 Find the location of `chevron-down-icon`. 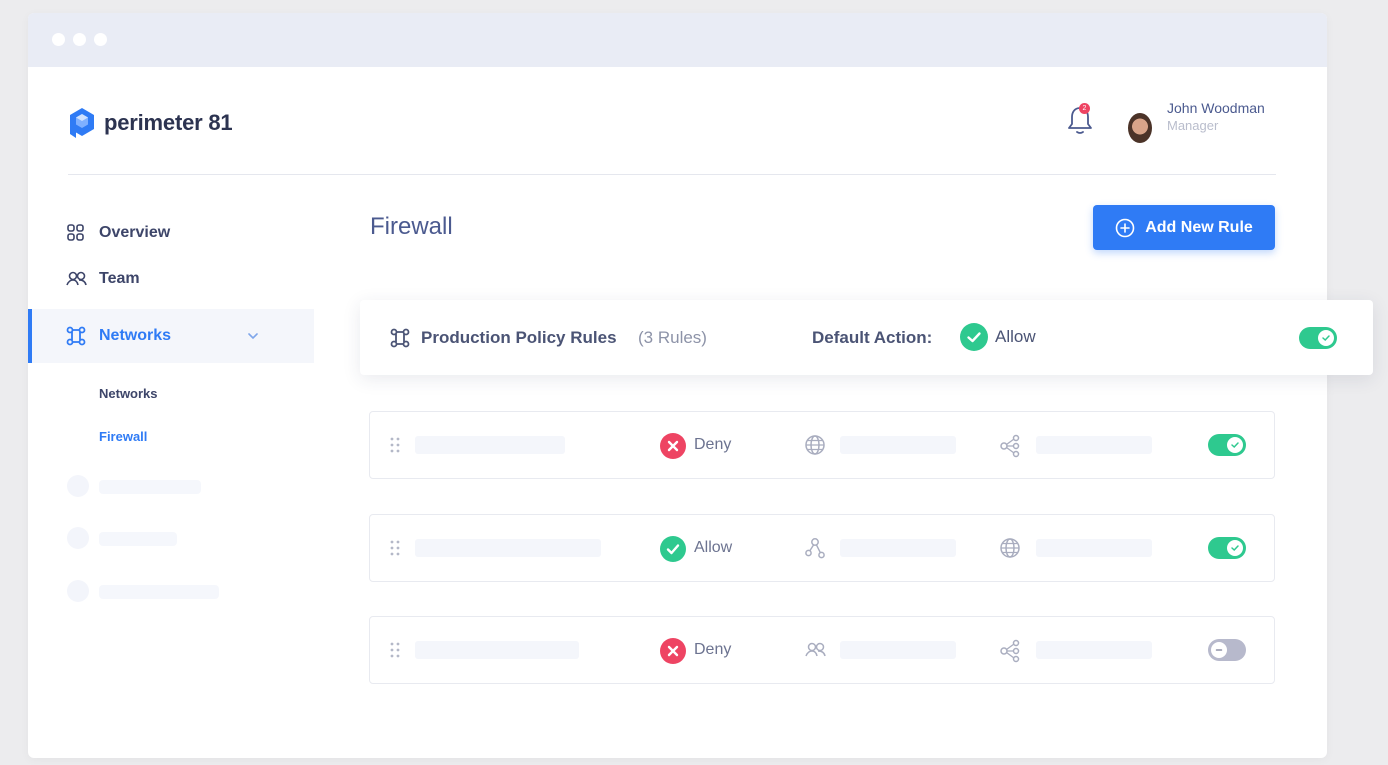

chevron-down-icon is located at coordinates (253, 336).